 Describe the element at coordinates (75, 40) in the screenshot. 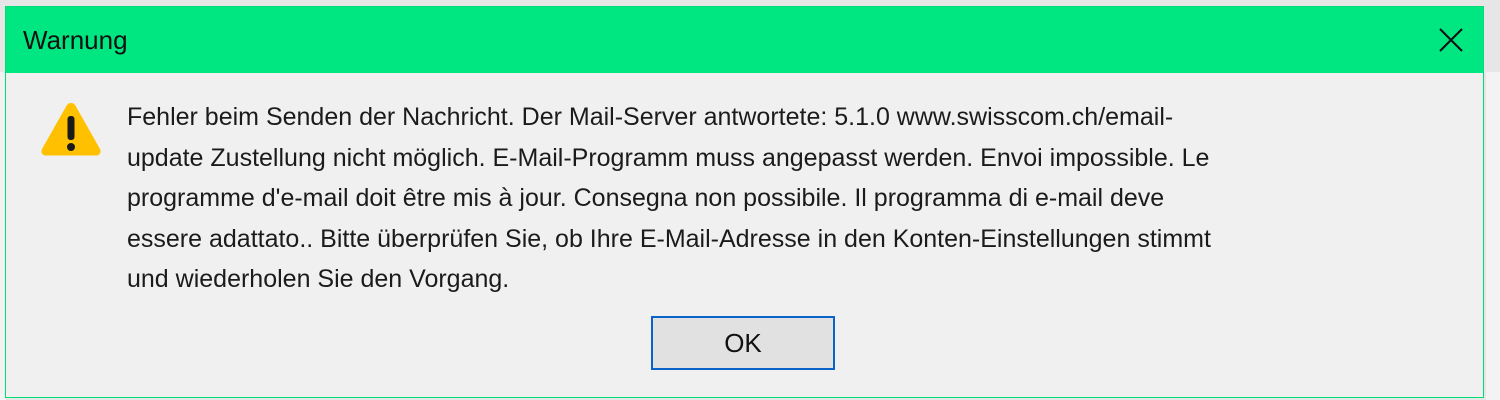

I see `dialog-title: Warnung` at that location.